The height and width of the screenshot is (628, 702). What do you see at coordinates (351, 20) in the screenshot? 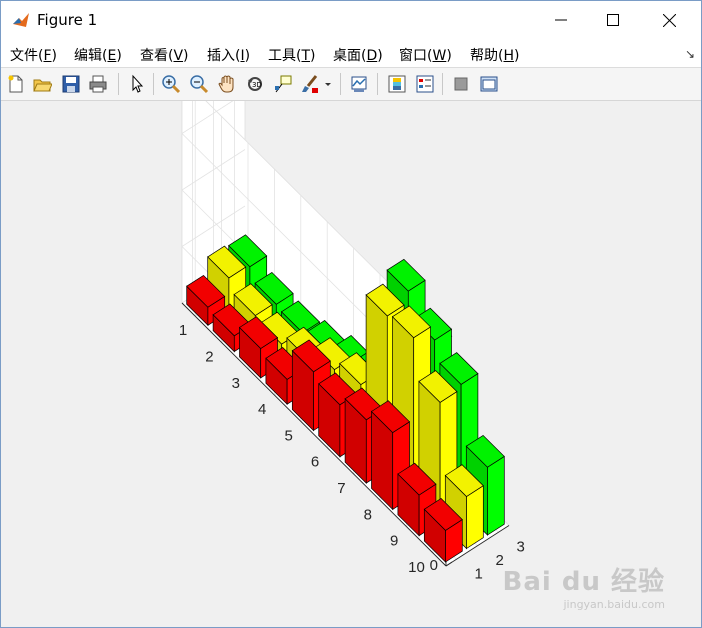
I see `title-bar: Figure 1` at bounding box center [351, 20].